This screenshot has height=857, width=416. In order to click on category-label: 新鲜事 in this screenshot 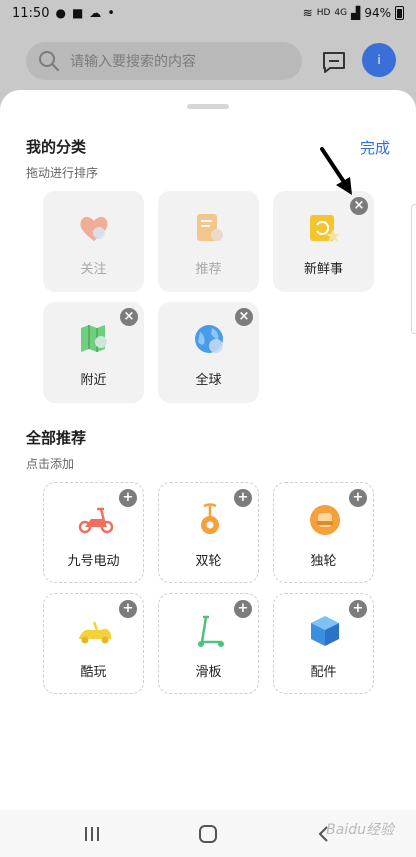, I will do `click(323, 269)`.